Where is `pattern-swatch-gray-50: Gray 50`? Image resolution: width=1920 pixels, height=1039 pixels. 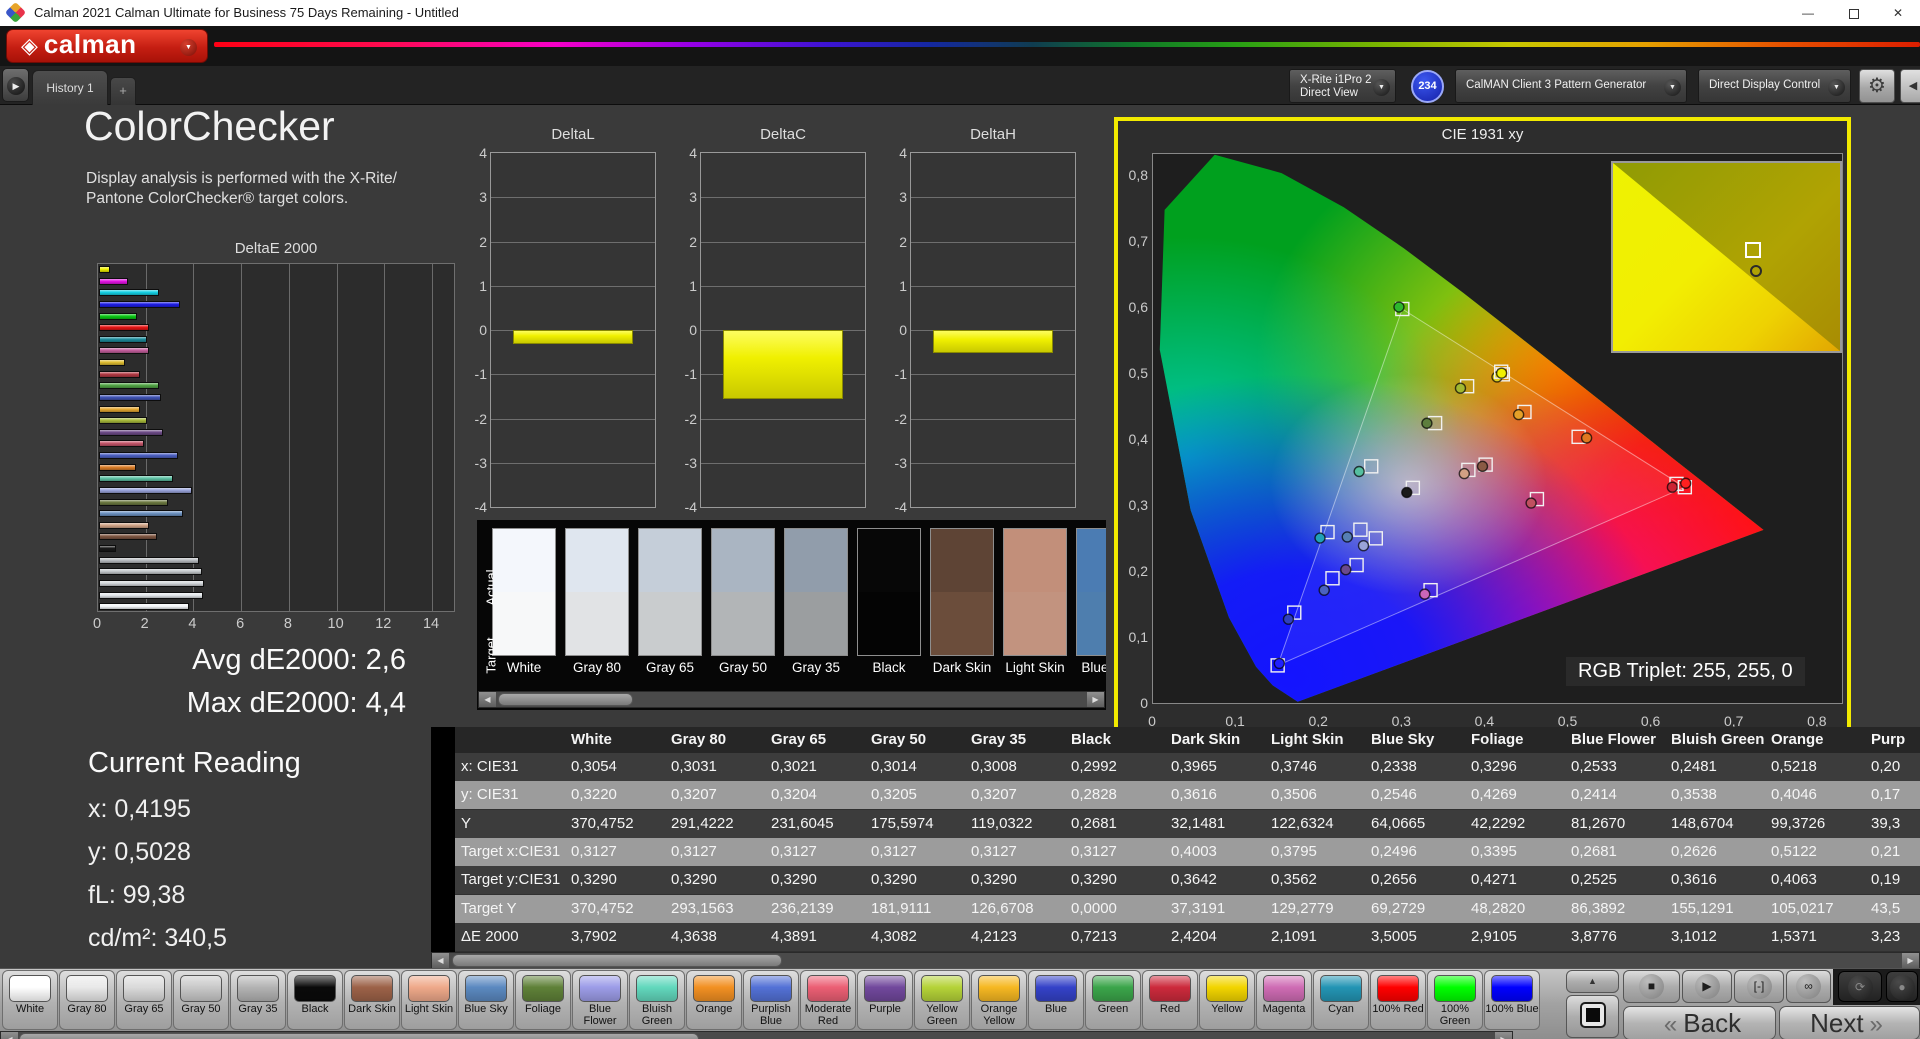
pattern-swatch-gray-50: Gray 50 is located at coordinates (201, 1000).